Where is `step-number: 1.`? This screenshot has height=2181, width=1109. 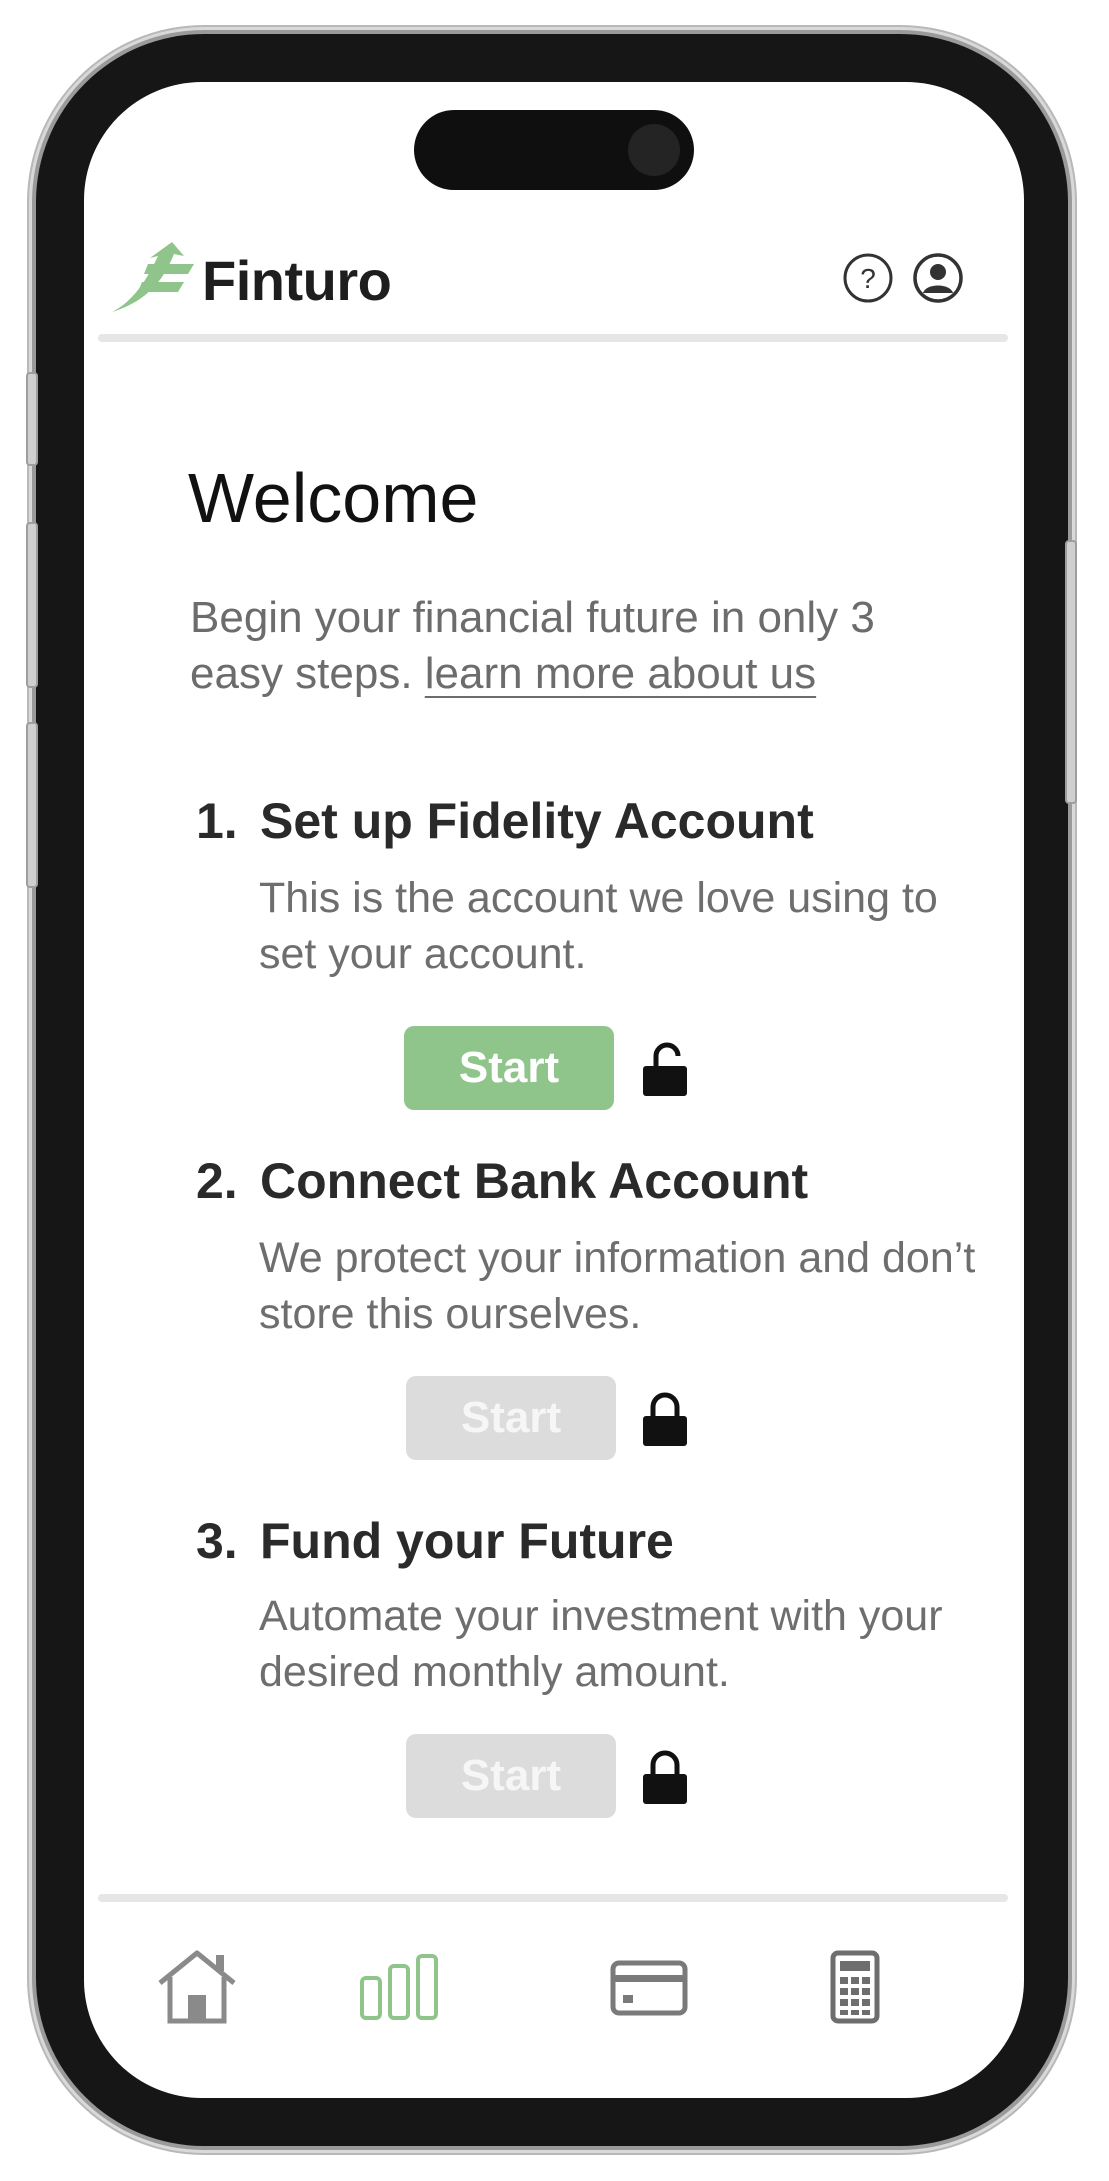 step-number: 1. is located at coordinates (217, 821).